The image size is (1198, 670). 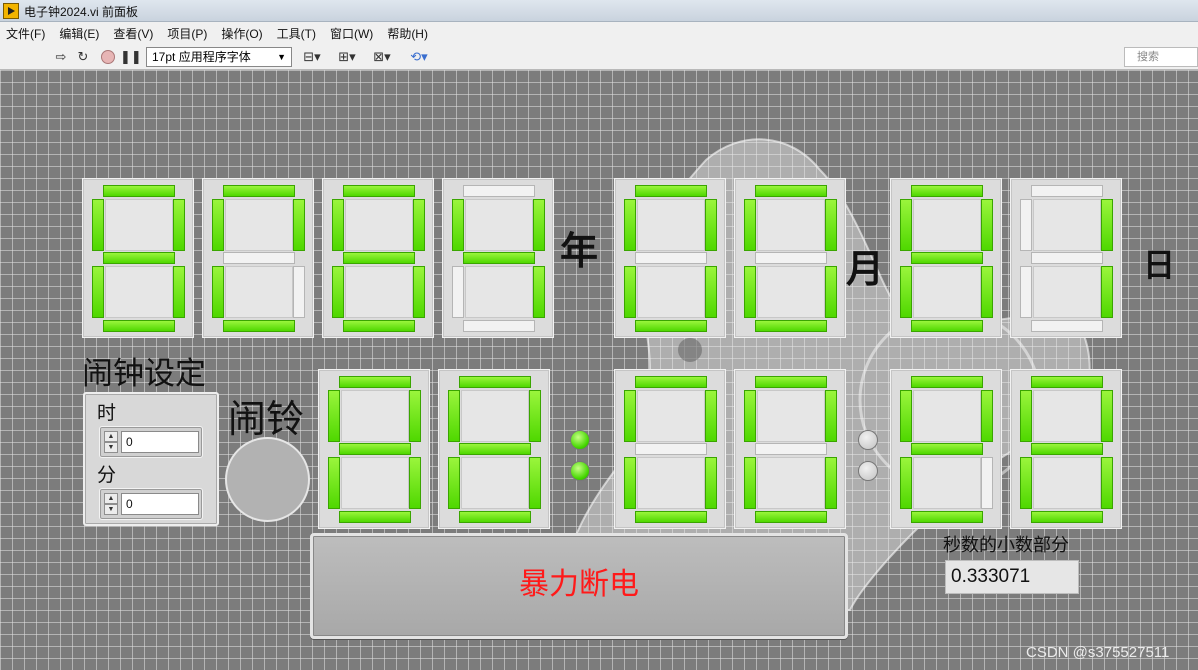 I want to click on distribute-icon: ⊞▾, so click(x=347, y=57).